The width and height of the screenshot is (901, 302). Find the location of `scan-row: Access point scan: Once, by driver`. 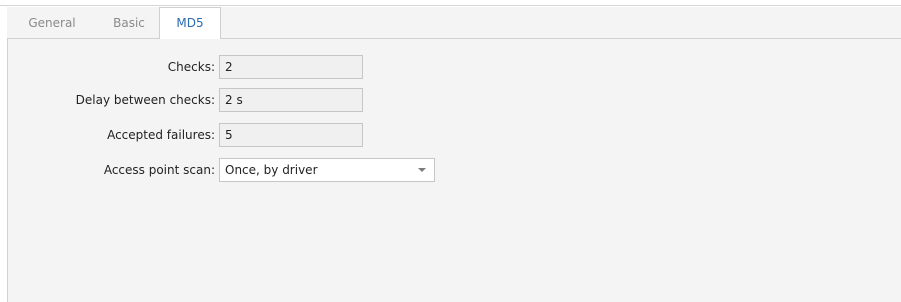

scan-row: Access point scan: Once, by driver is located at coordinates (454, 170).